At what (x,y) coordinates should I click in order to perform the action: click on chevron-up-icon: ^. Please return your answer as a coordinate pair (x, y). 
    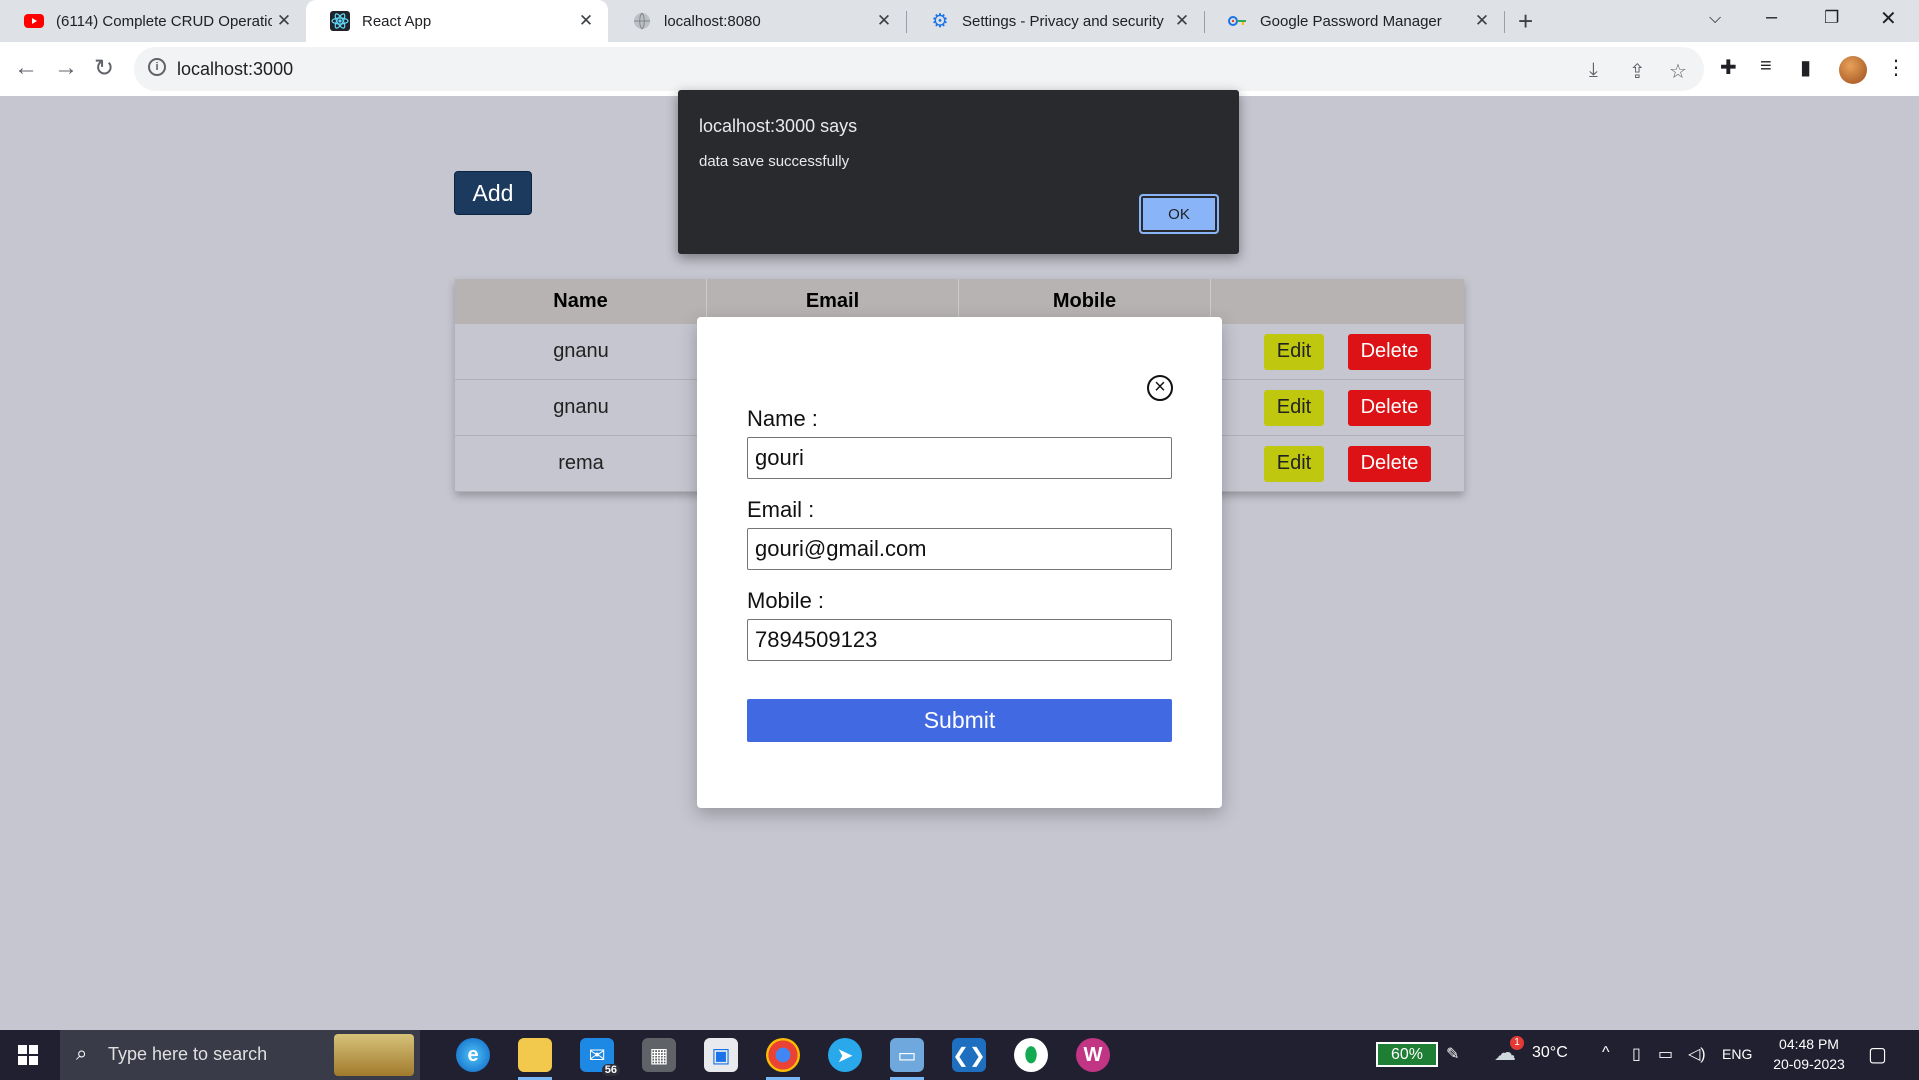
    Looking at the image, I should click on (1606, 1053).